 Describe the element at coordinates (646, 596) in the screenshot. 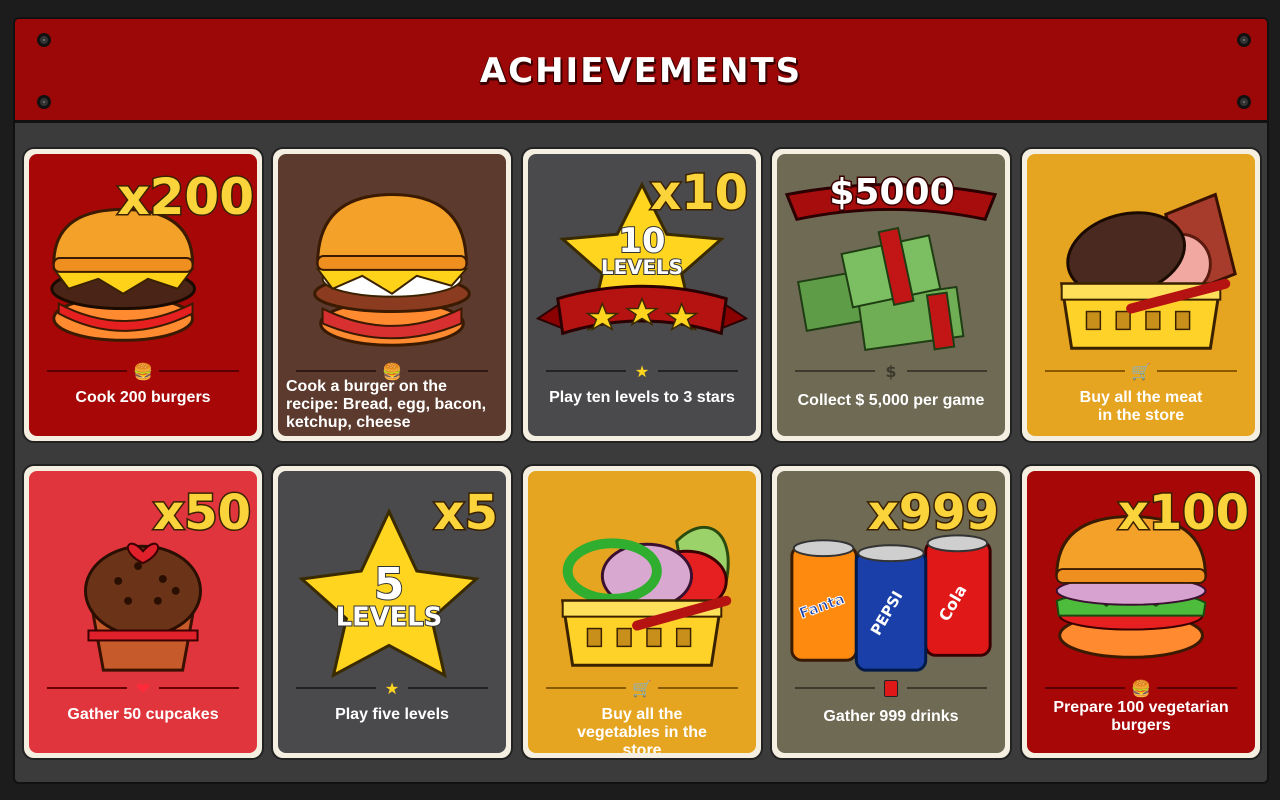

I see `vegetable-basket-illustration` at that location.